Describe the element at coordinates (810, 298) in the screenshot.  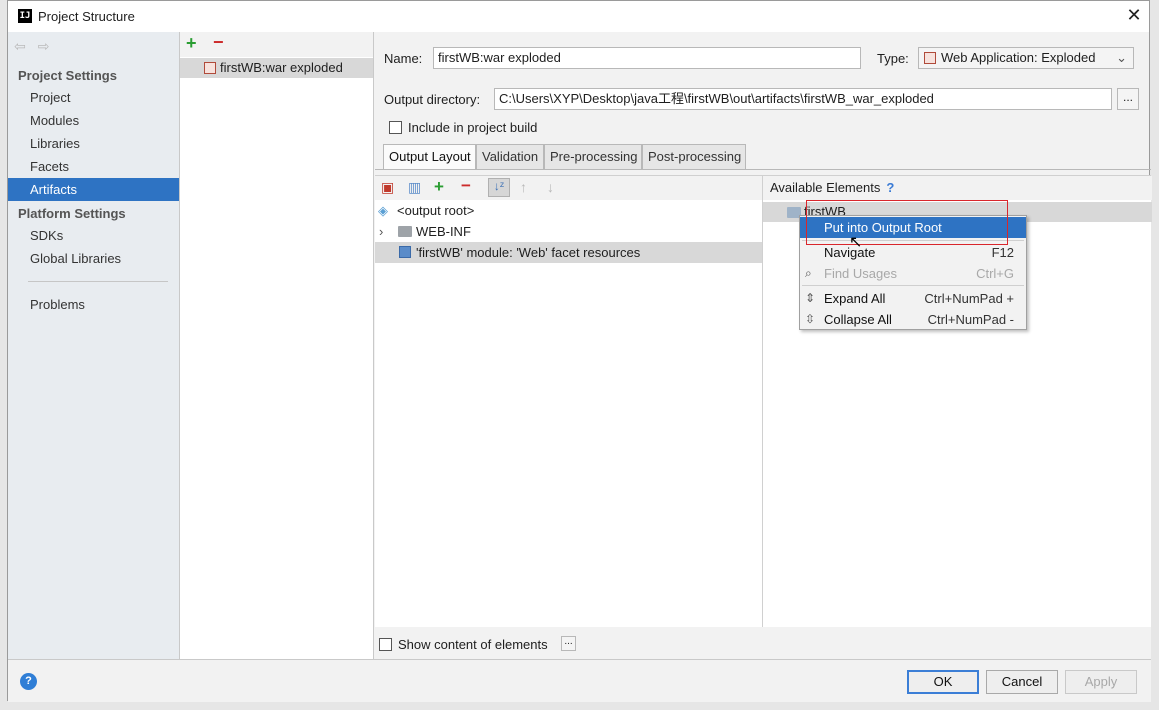
I see `expand-all-icon: ⇕` at that location.